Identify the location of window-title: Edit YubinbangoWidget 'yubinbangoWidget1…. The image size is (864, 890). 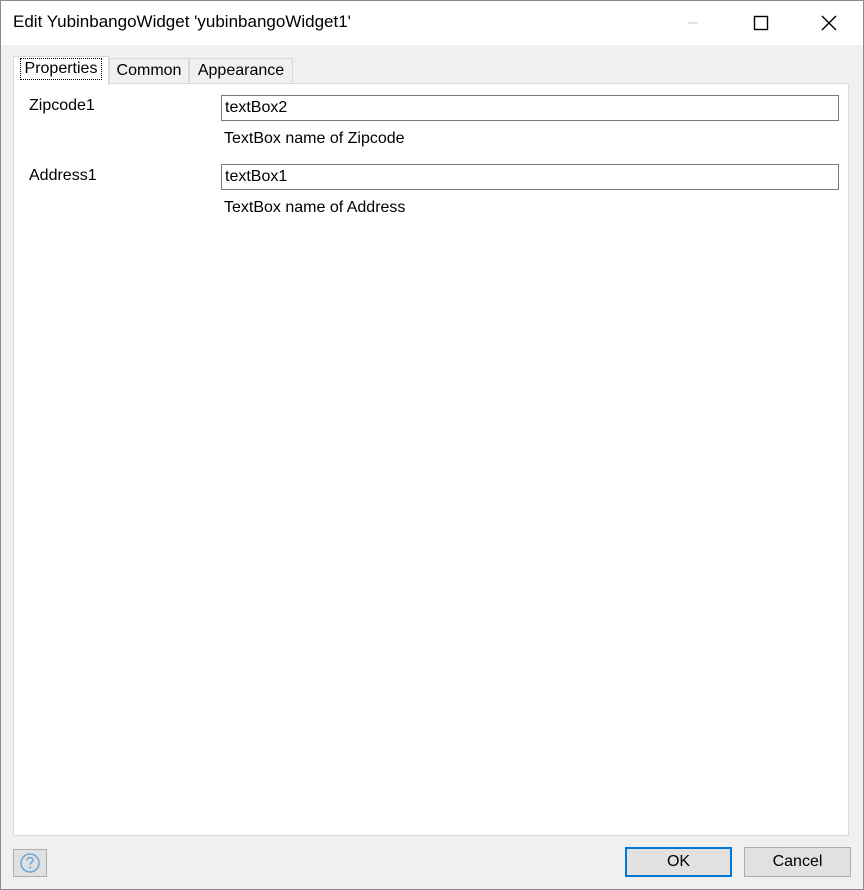
(182, 21).